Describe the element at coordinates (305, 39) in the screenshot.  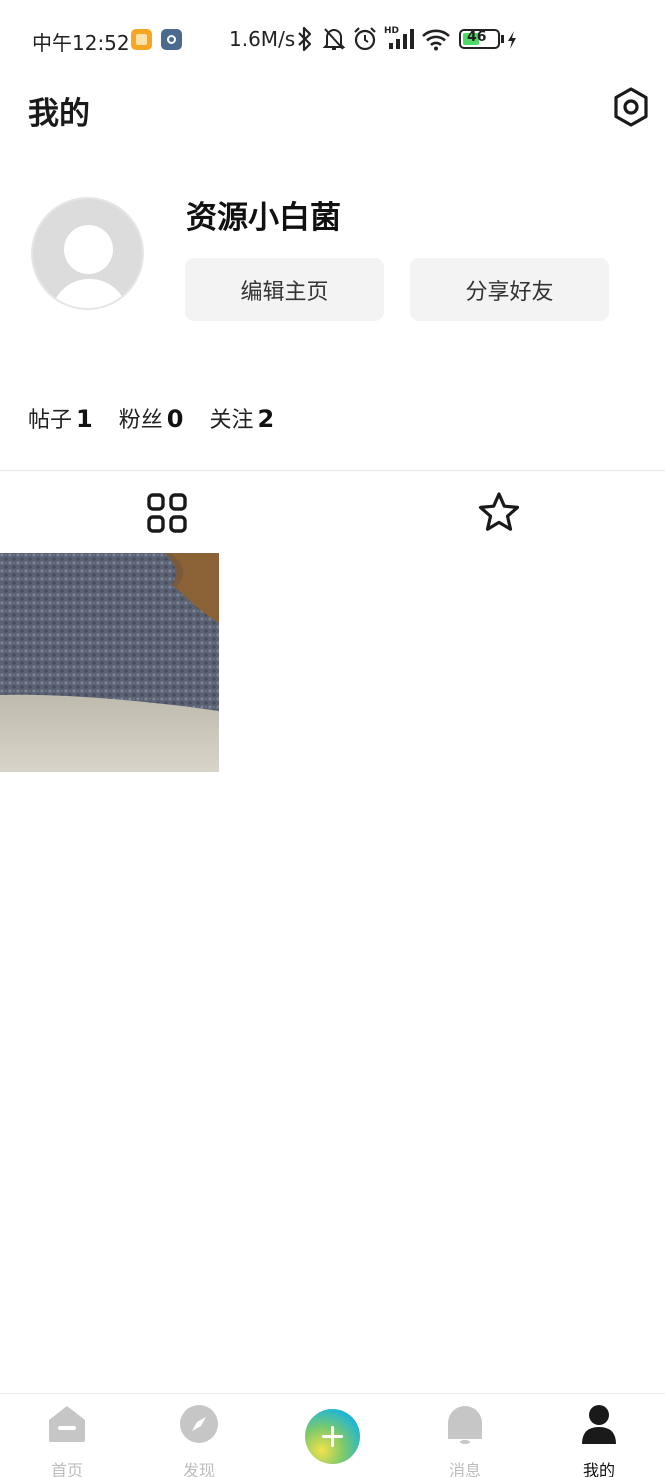
I see `bluetooth-icon` at that location.